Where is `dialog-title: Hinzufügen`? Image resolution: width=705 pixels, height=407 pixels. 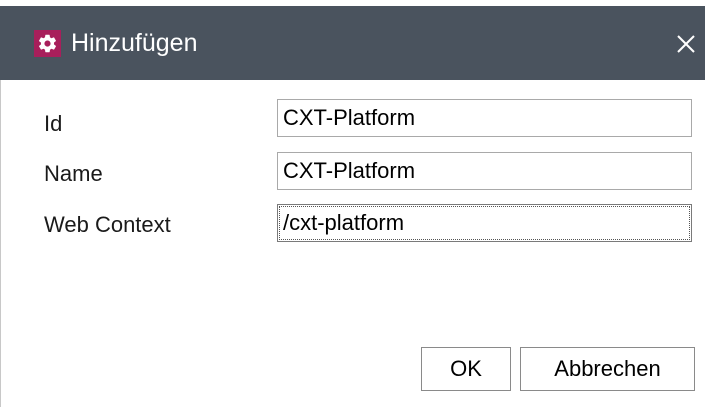 dialog-title: Hinzufügen is located at coordinates (134, 43).